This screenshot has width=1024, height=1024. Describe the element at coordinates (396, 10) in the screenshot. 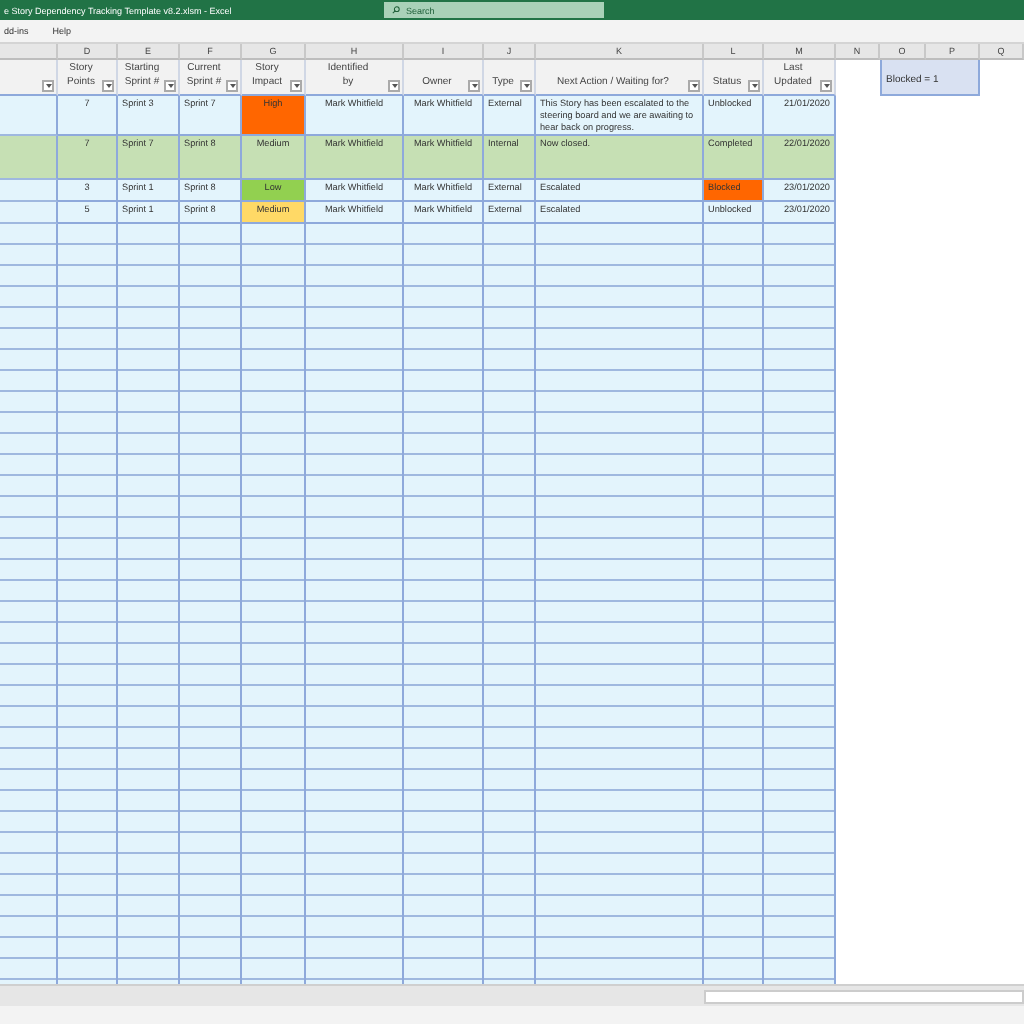

I see `search-icon` at that location.